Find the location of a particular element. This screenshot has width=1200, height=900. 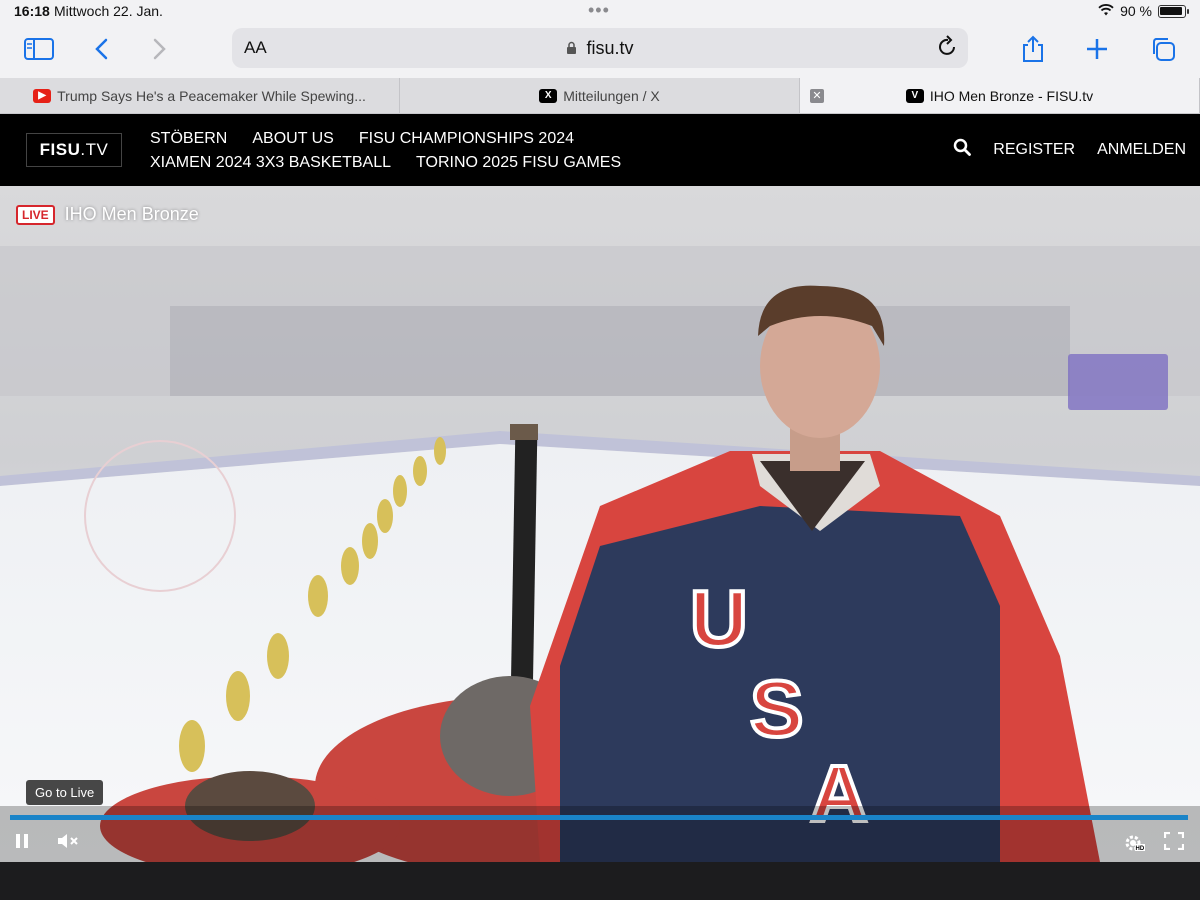

youtube-icon: ▶ is located at coordinates (42, 95).